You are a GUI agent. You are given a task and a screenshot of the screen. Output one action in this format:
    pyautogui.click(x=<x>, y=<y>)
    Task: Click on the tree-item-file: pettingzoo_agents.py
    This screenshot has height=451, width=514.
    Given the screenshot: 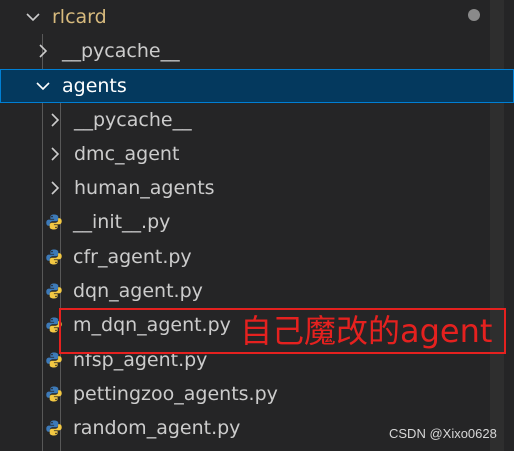 What is the action you would take?
    pyautogui.click(x=257, y=394)
    